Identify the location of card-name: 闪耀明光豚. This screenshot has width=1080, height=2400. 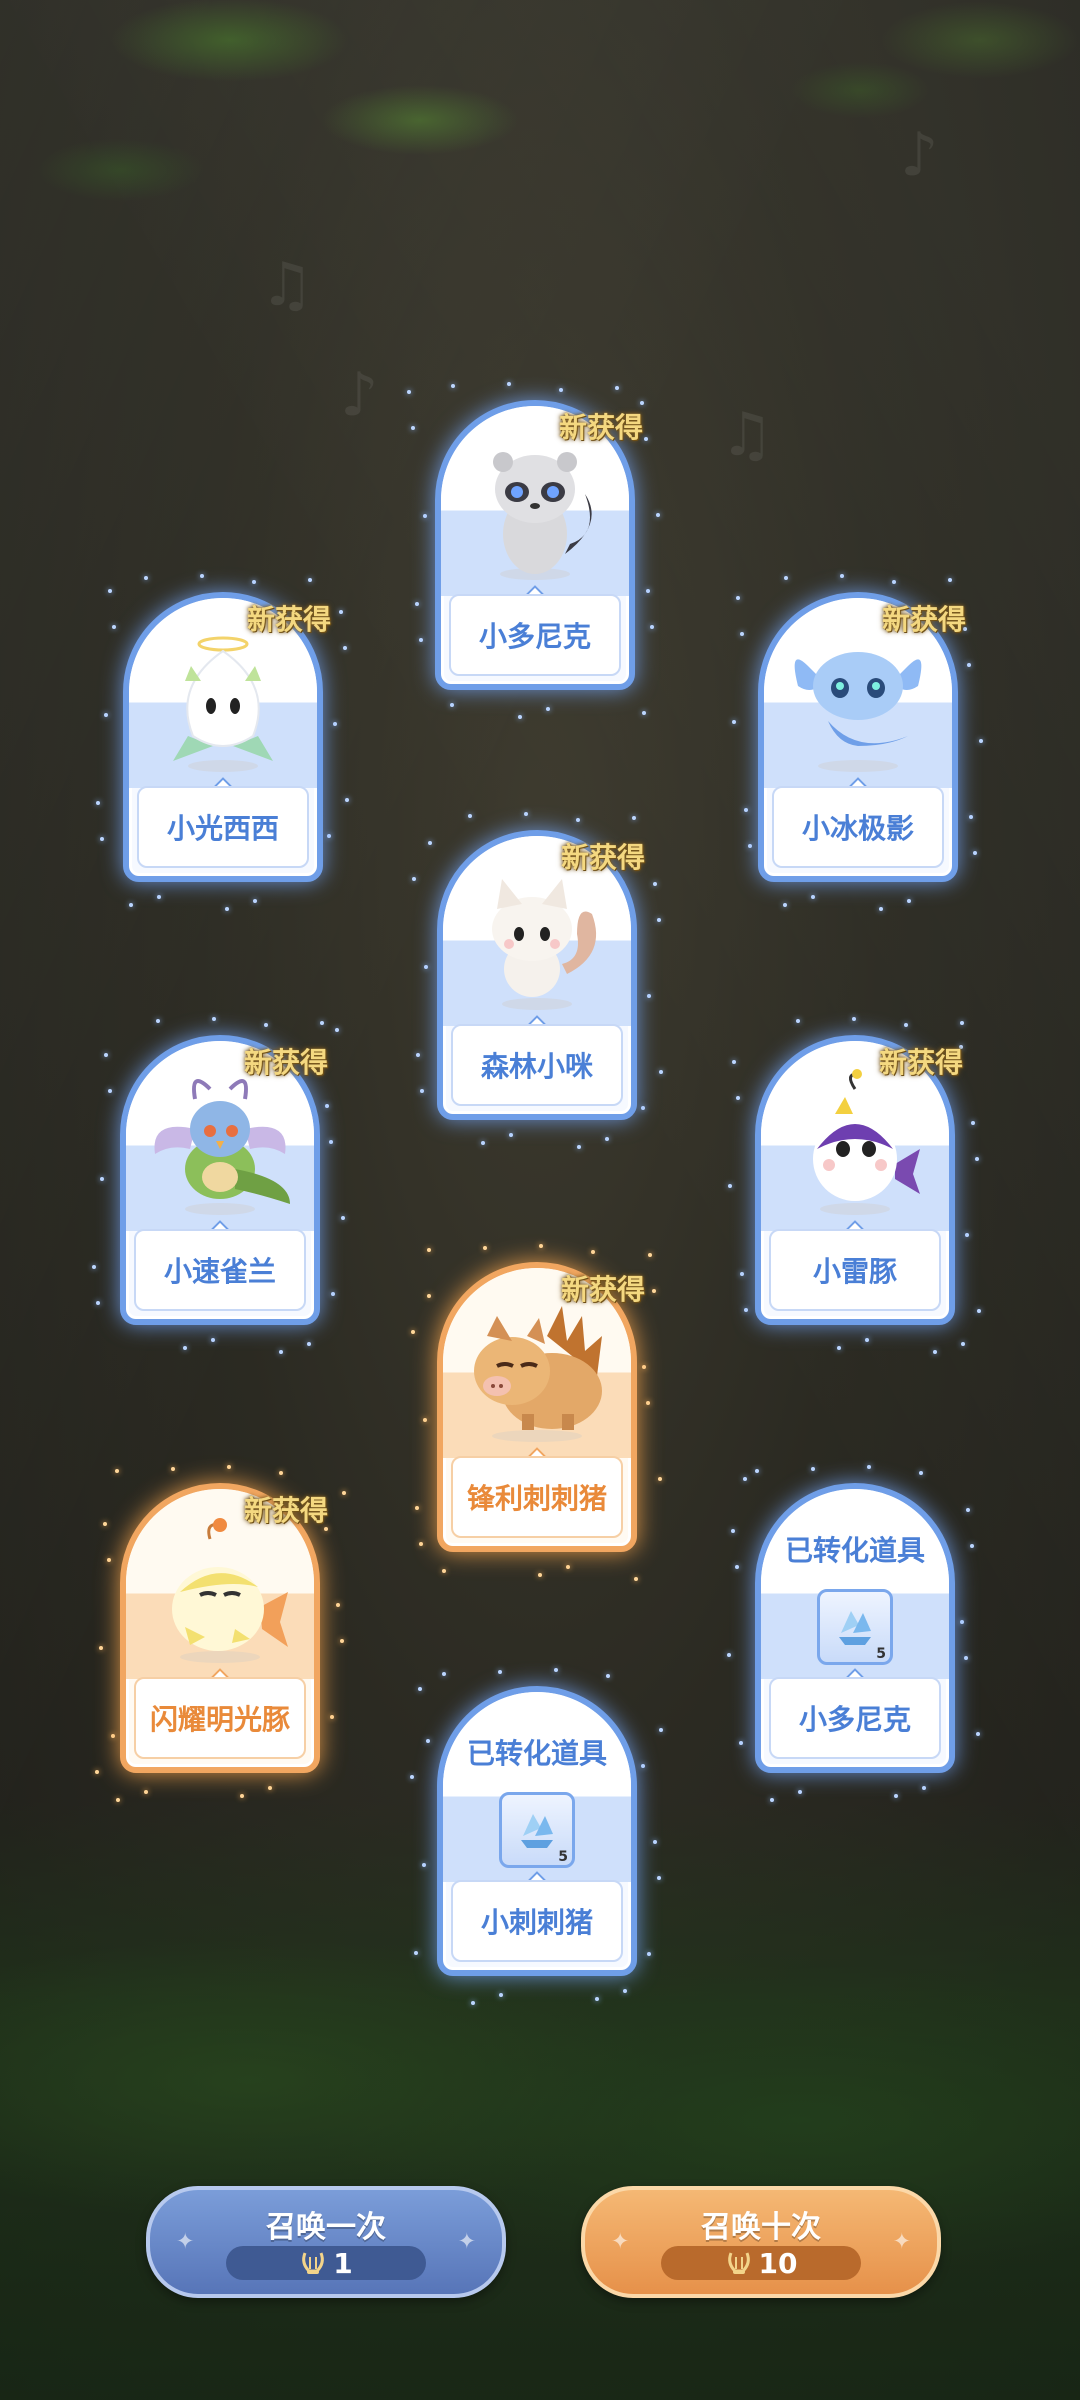
(220, 1718).